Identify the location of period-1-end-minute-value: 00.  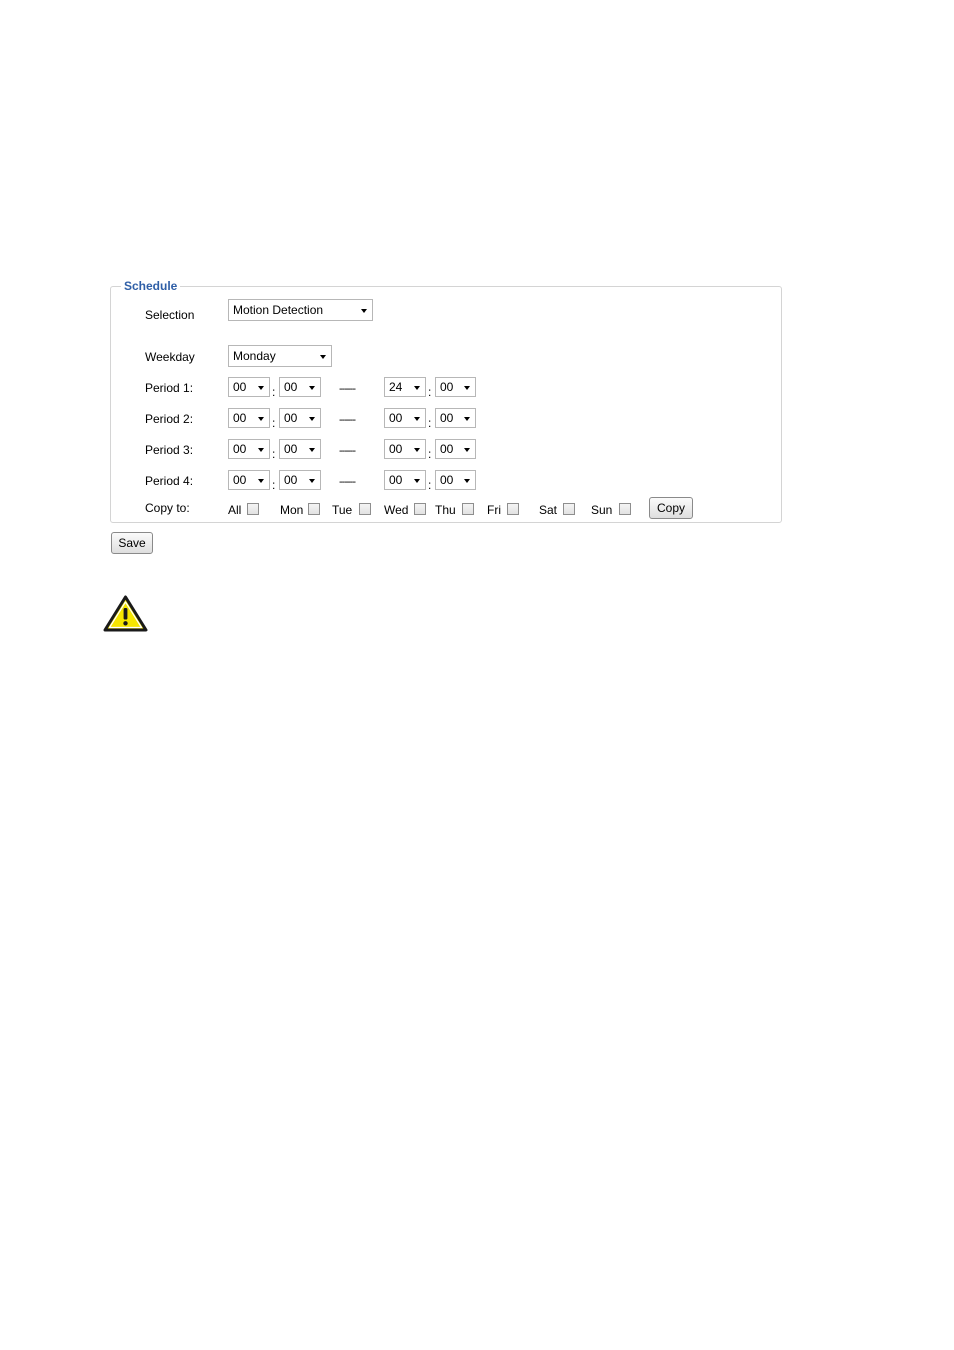
(447, 387).